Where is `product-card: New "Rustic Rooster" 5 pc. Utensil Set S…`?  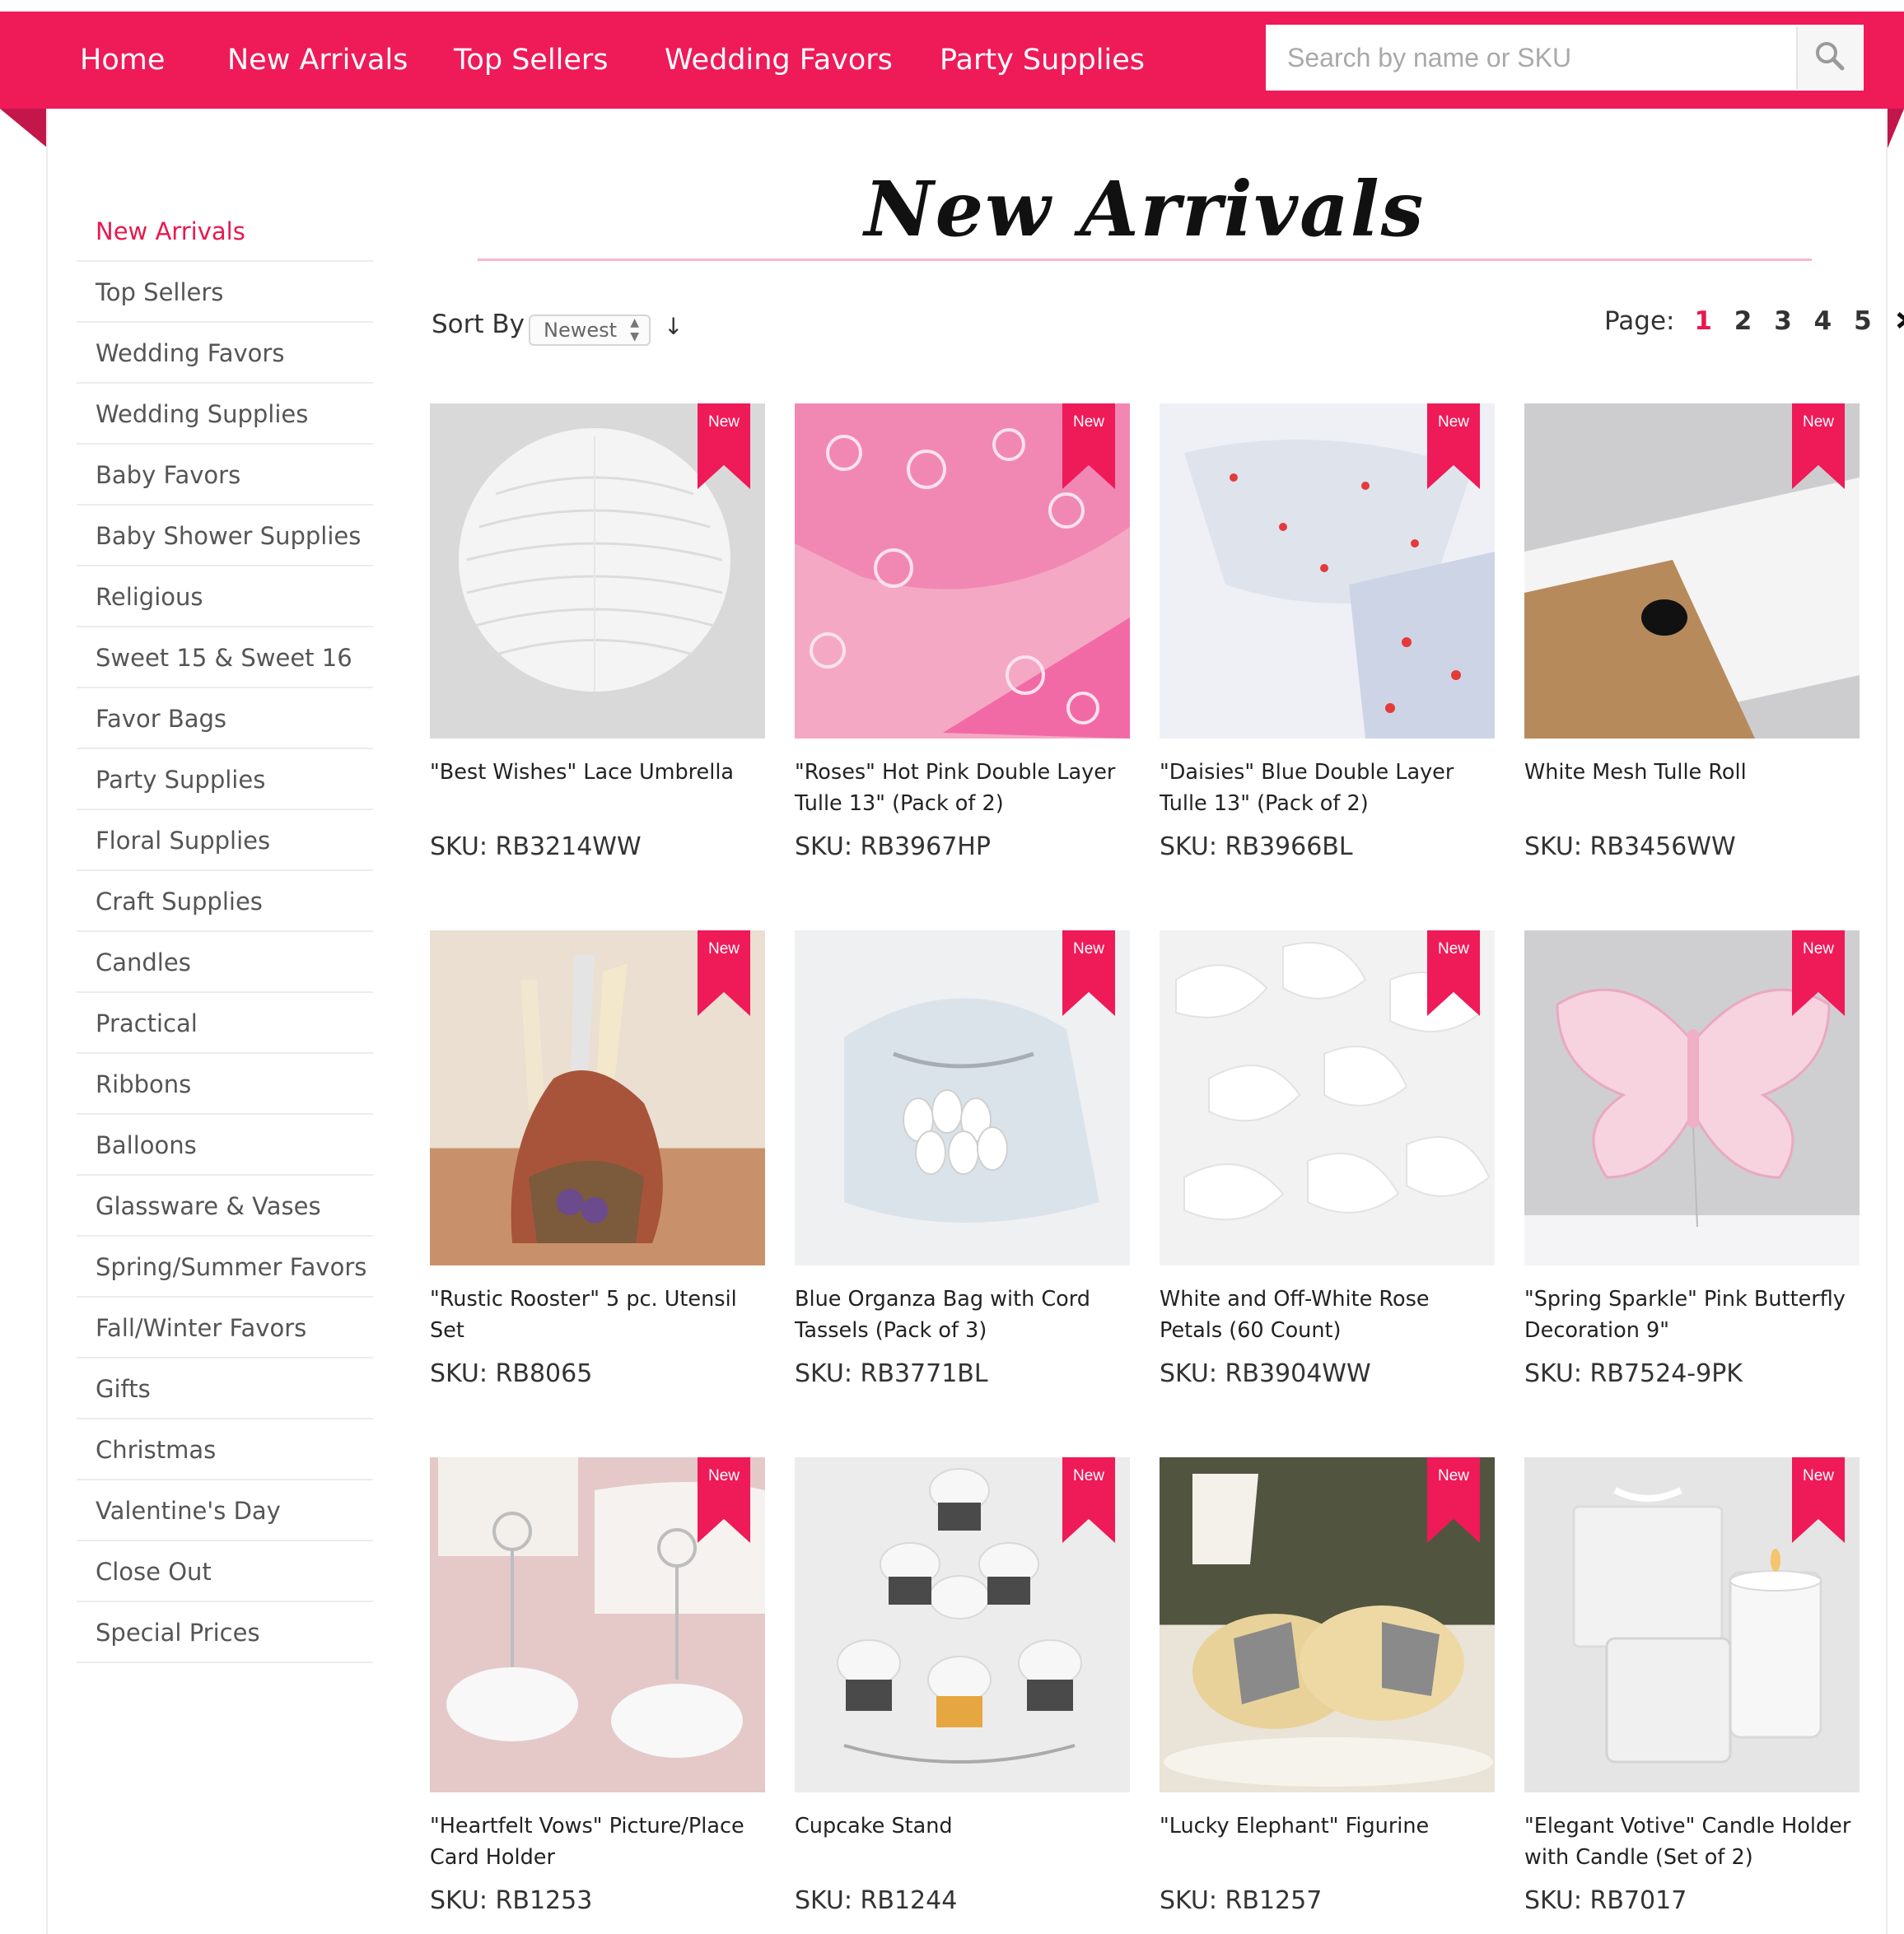
product-card: New "Rustic Rooster" 5 pc. Utensil Set S… is located at coordinates (597, 1159).